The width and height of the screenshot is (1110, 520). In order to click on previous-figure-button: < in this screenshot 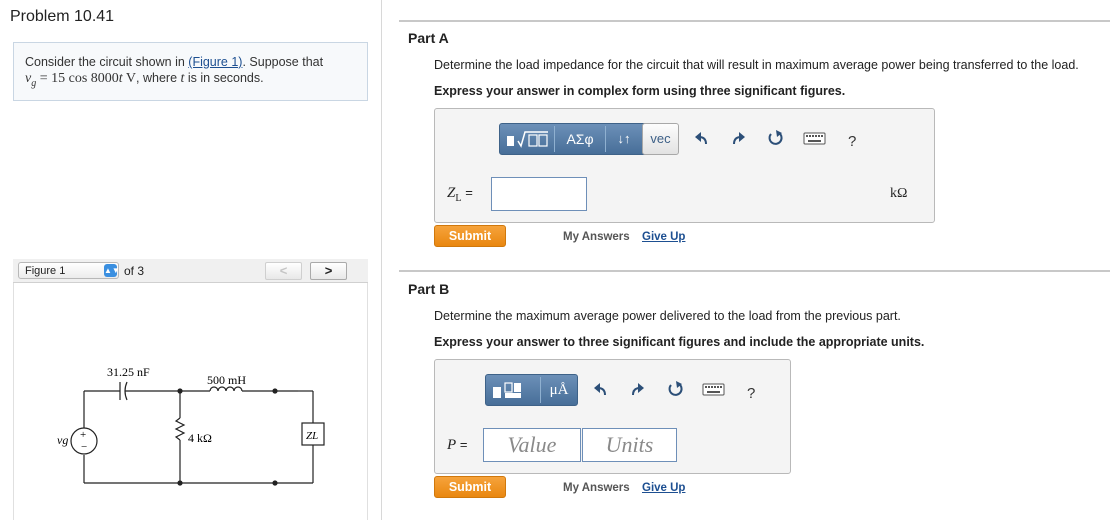, I will do `click(283, 271)`.